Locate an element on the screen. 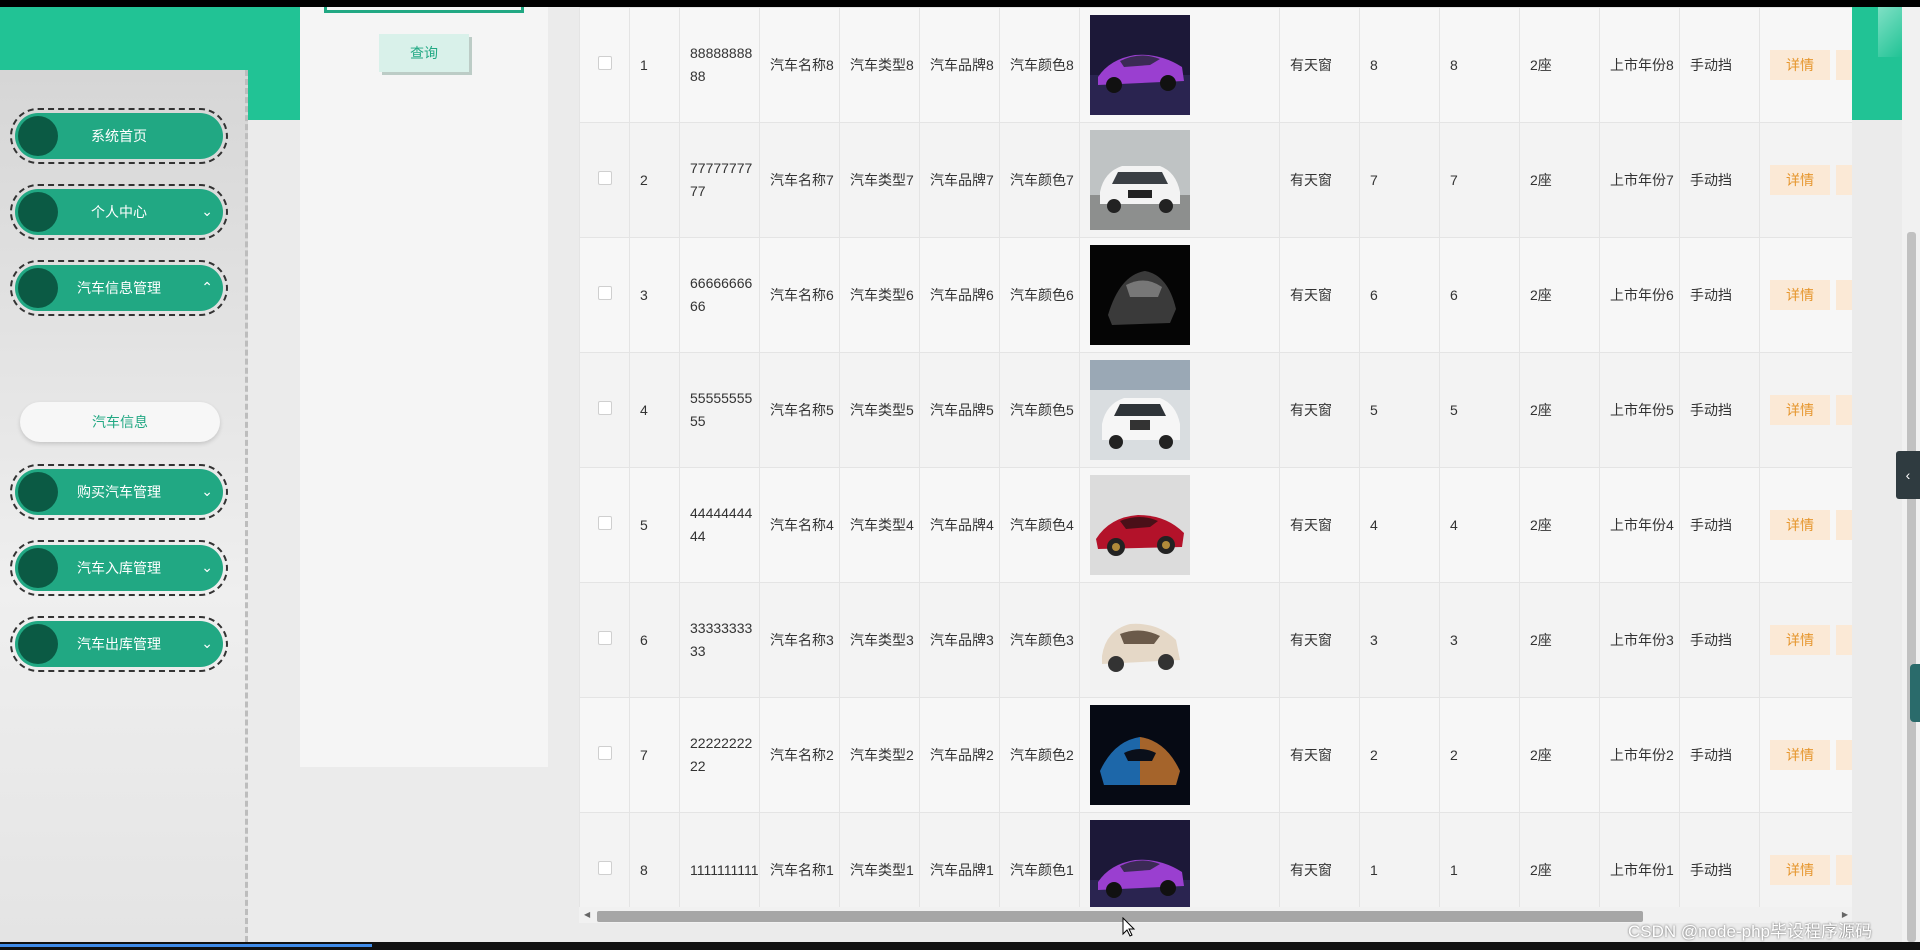 The image size is (1920, 950). cell-color: 汽车颜色5 is located at coordinates (1039, 410).